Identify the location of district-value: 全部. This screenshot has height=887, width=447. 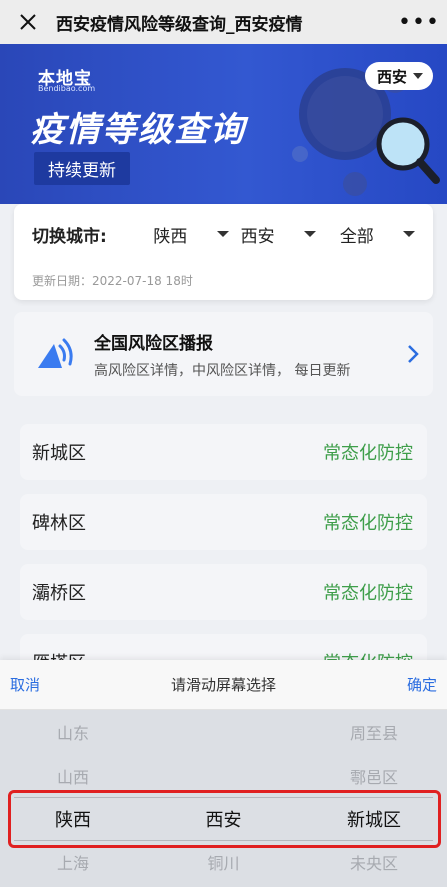
(356, 236).